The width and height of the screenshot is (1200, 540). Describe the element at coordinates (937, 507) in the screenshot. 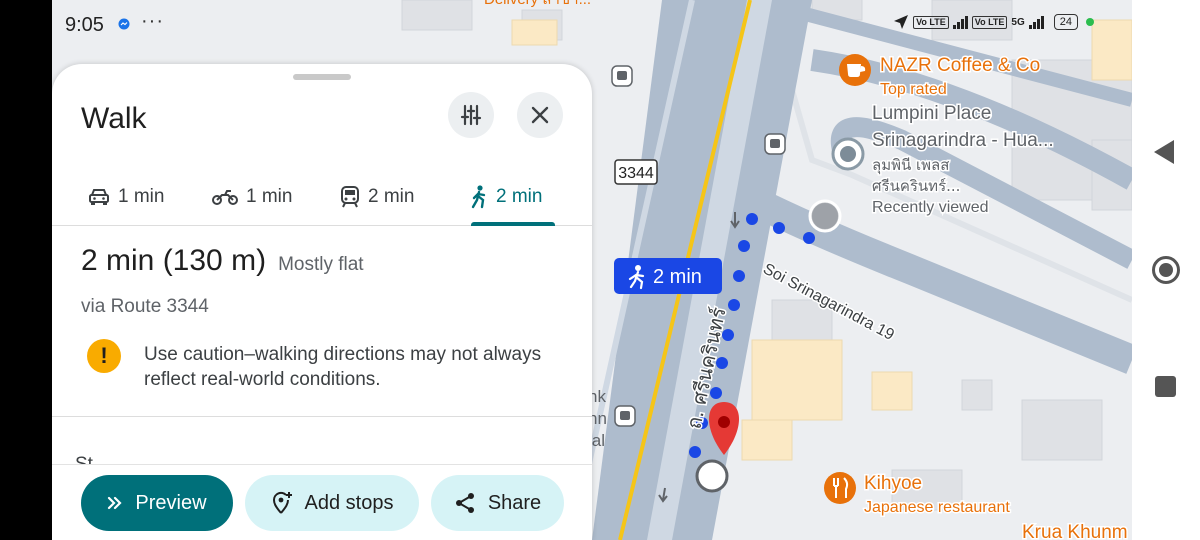

I see `poi-kihyoe-sub: Japanese restaurant` at that location.